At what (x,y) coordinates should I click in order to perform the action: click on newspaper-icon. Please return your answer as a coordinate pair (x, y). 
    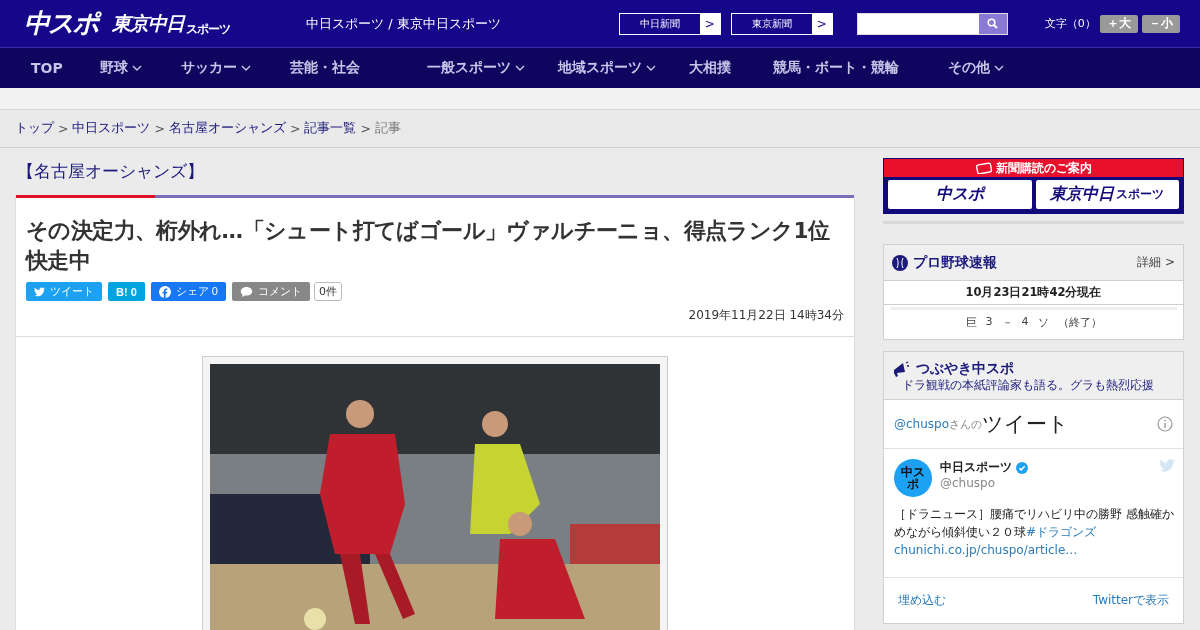
    Looking at the image, I should click on (983, 168).